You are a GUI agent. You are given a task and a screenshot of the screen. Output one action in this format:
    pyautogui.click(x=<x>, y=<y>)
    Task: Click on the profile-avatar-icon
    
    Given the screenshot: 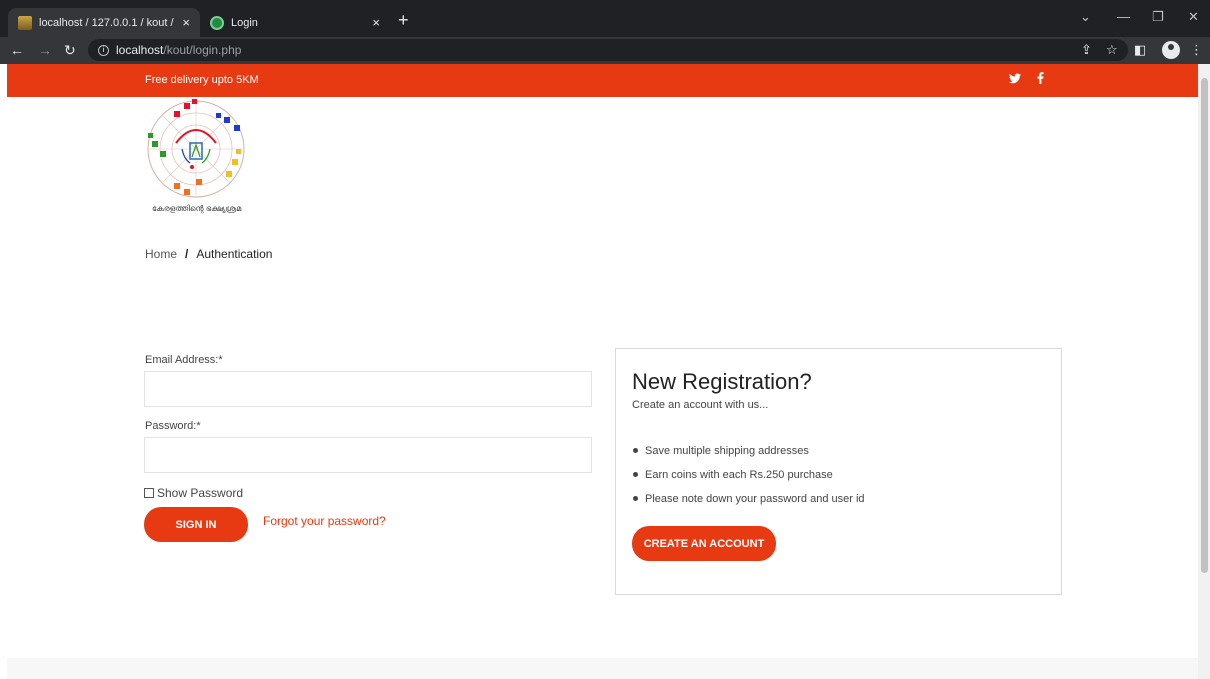 What is the action you would take?
    pyautogui.click(x=1171, y=50)
    